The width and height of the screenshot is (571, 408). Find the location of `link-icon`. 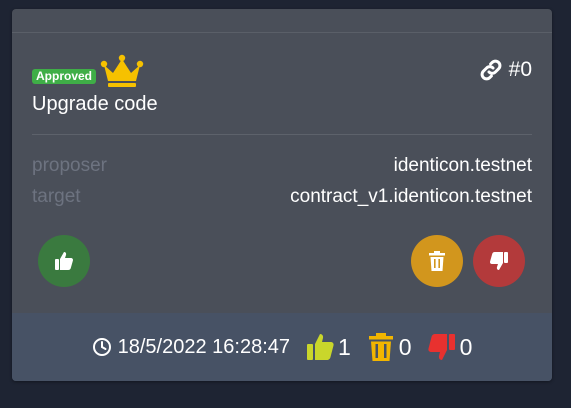

link-icon is located at coordinates (491, 70).